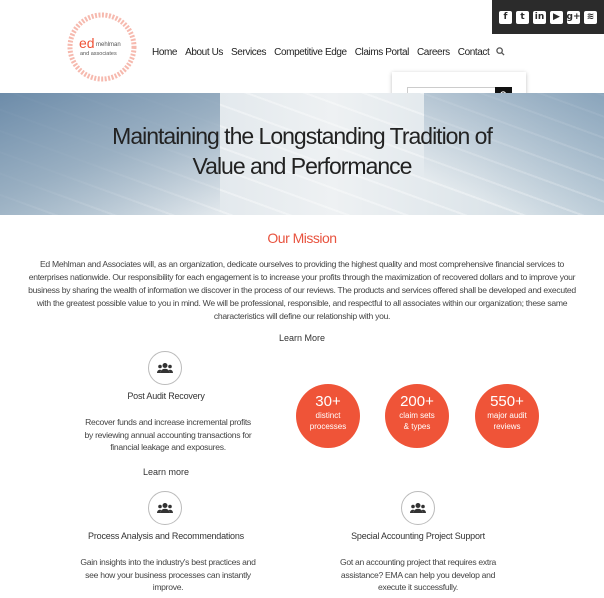 The width and height of the screenshot is (604, 598). Describe the element at coordinates (522, 17) in the screenshot. I see `twitter-icon: t` at that location.